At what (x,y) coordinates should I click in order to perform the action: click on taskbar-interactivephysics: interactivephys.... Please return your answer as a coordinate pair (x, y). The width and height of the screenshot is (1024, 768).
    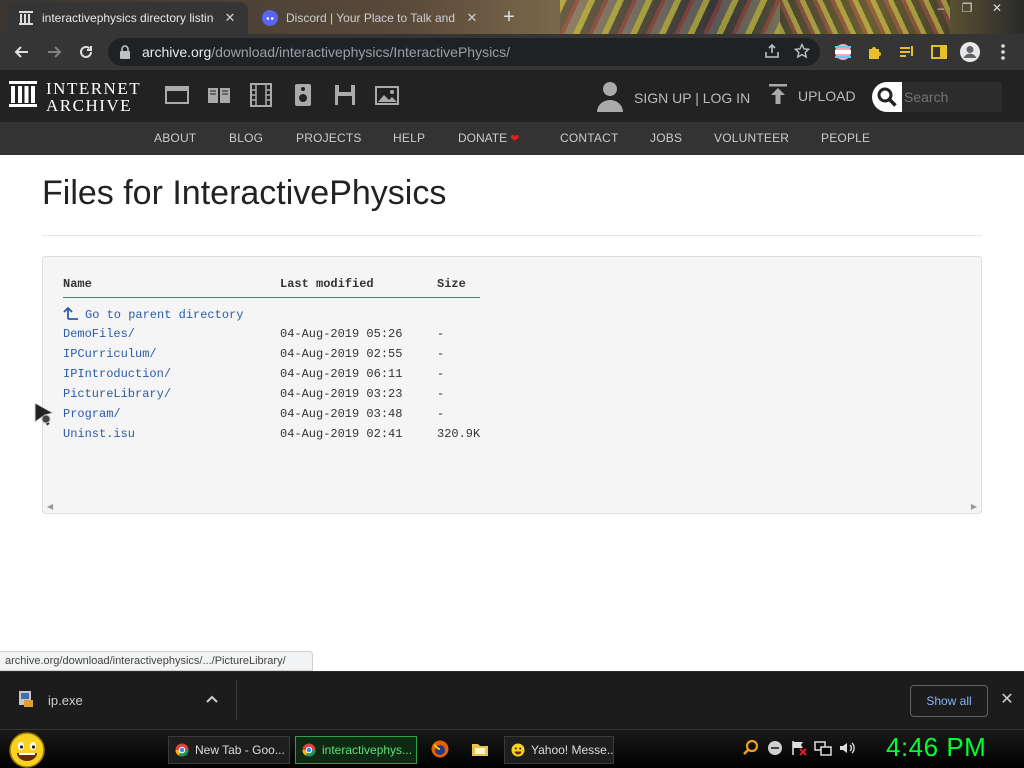
    Looking at the image, I should click on (356, 750).